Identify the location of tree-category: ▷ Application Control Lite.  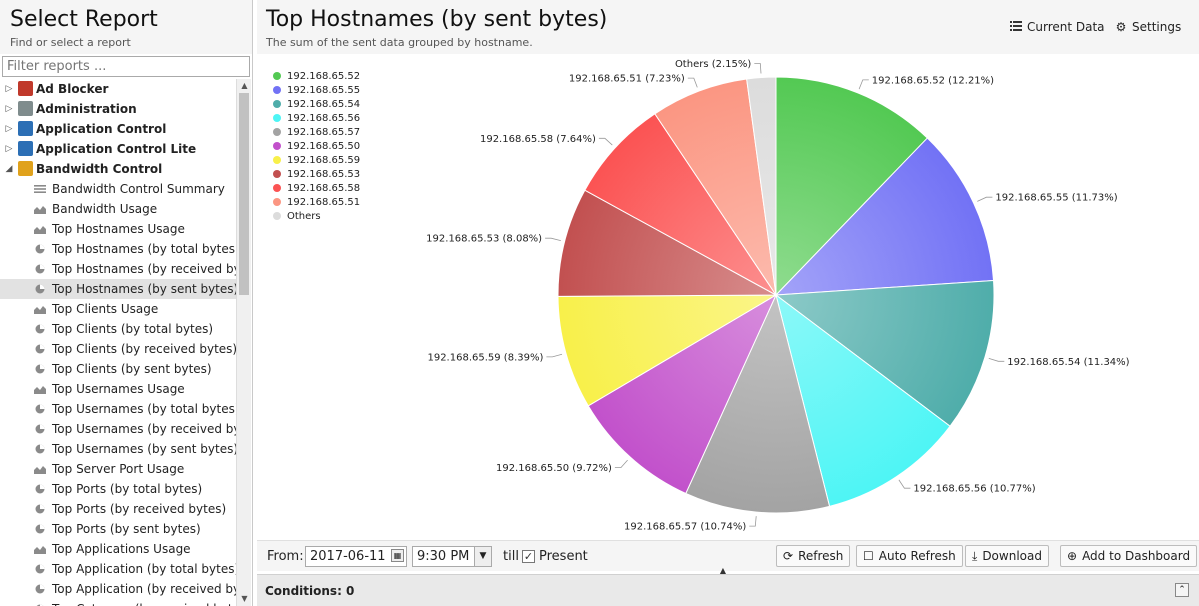
(118, 149).